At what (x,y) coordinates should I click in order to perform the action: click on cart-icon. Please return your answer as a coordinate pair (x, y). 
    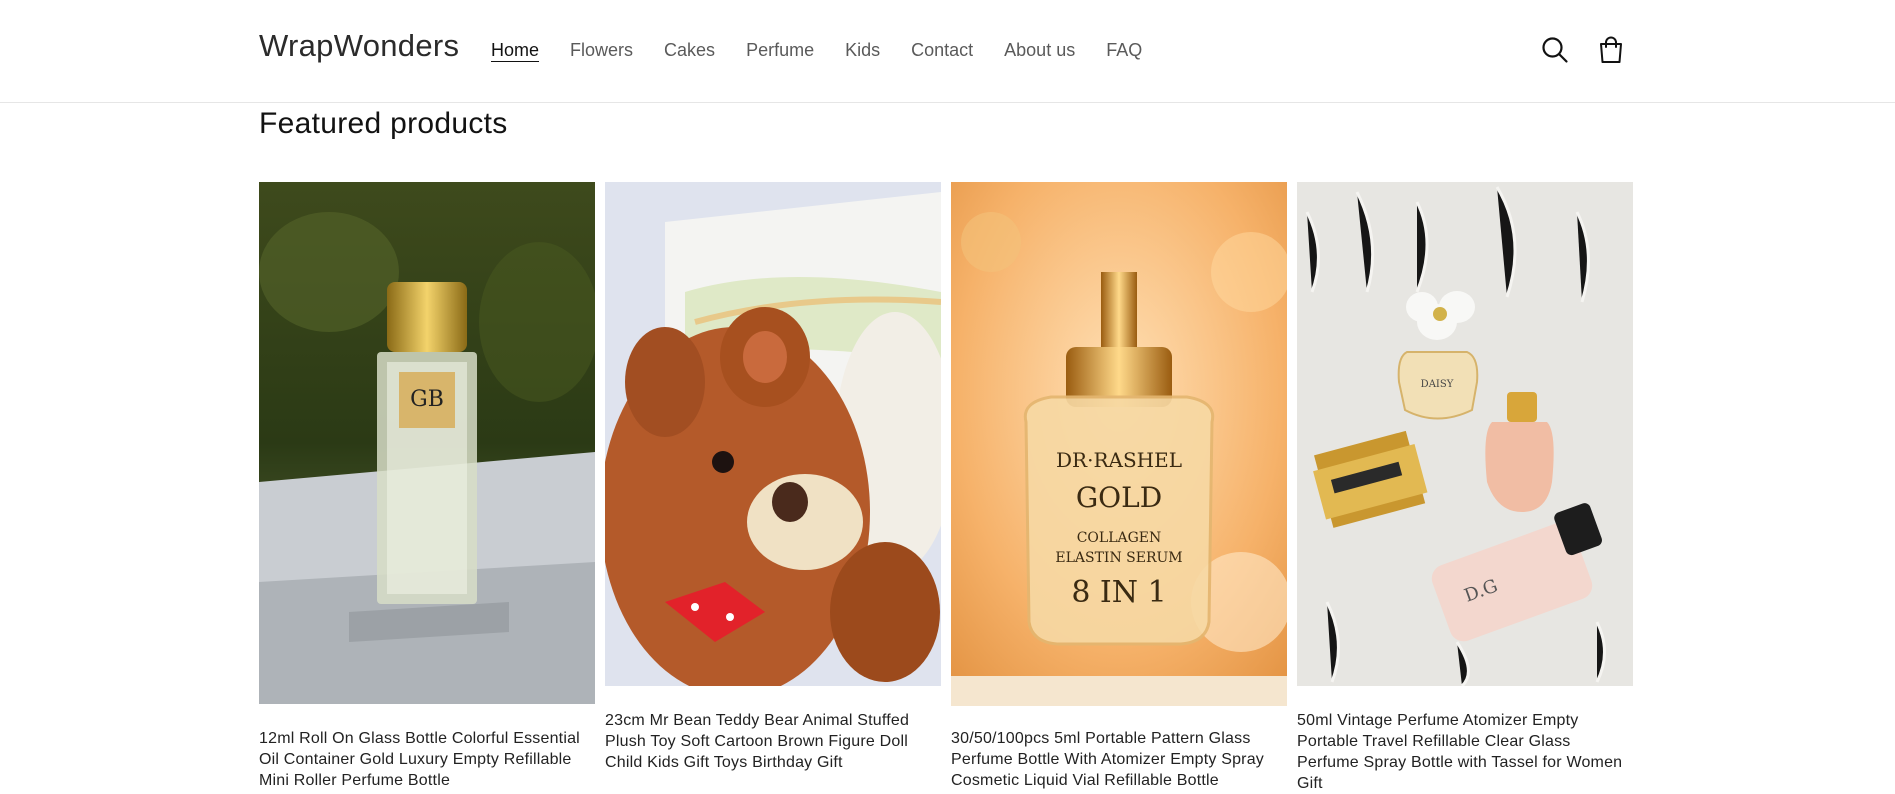
    Looking at the image, I should click on (1611, 50).